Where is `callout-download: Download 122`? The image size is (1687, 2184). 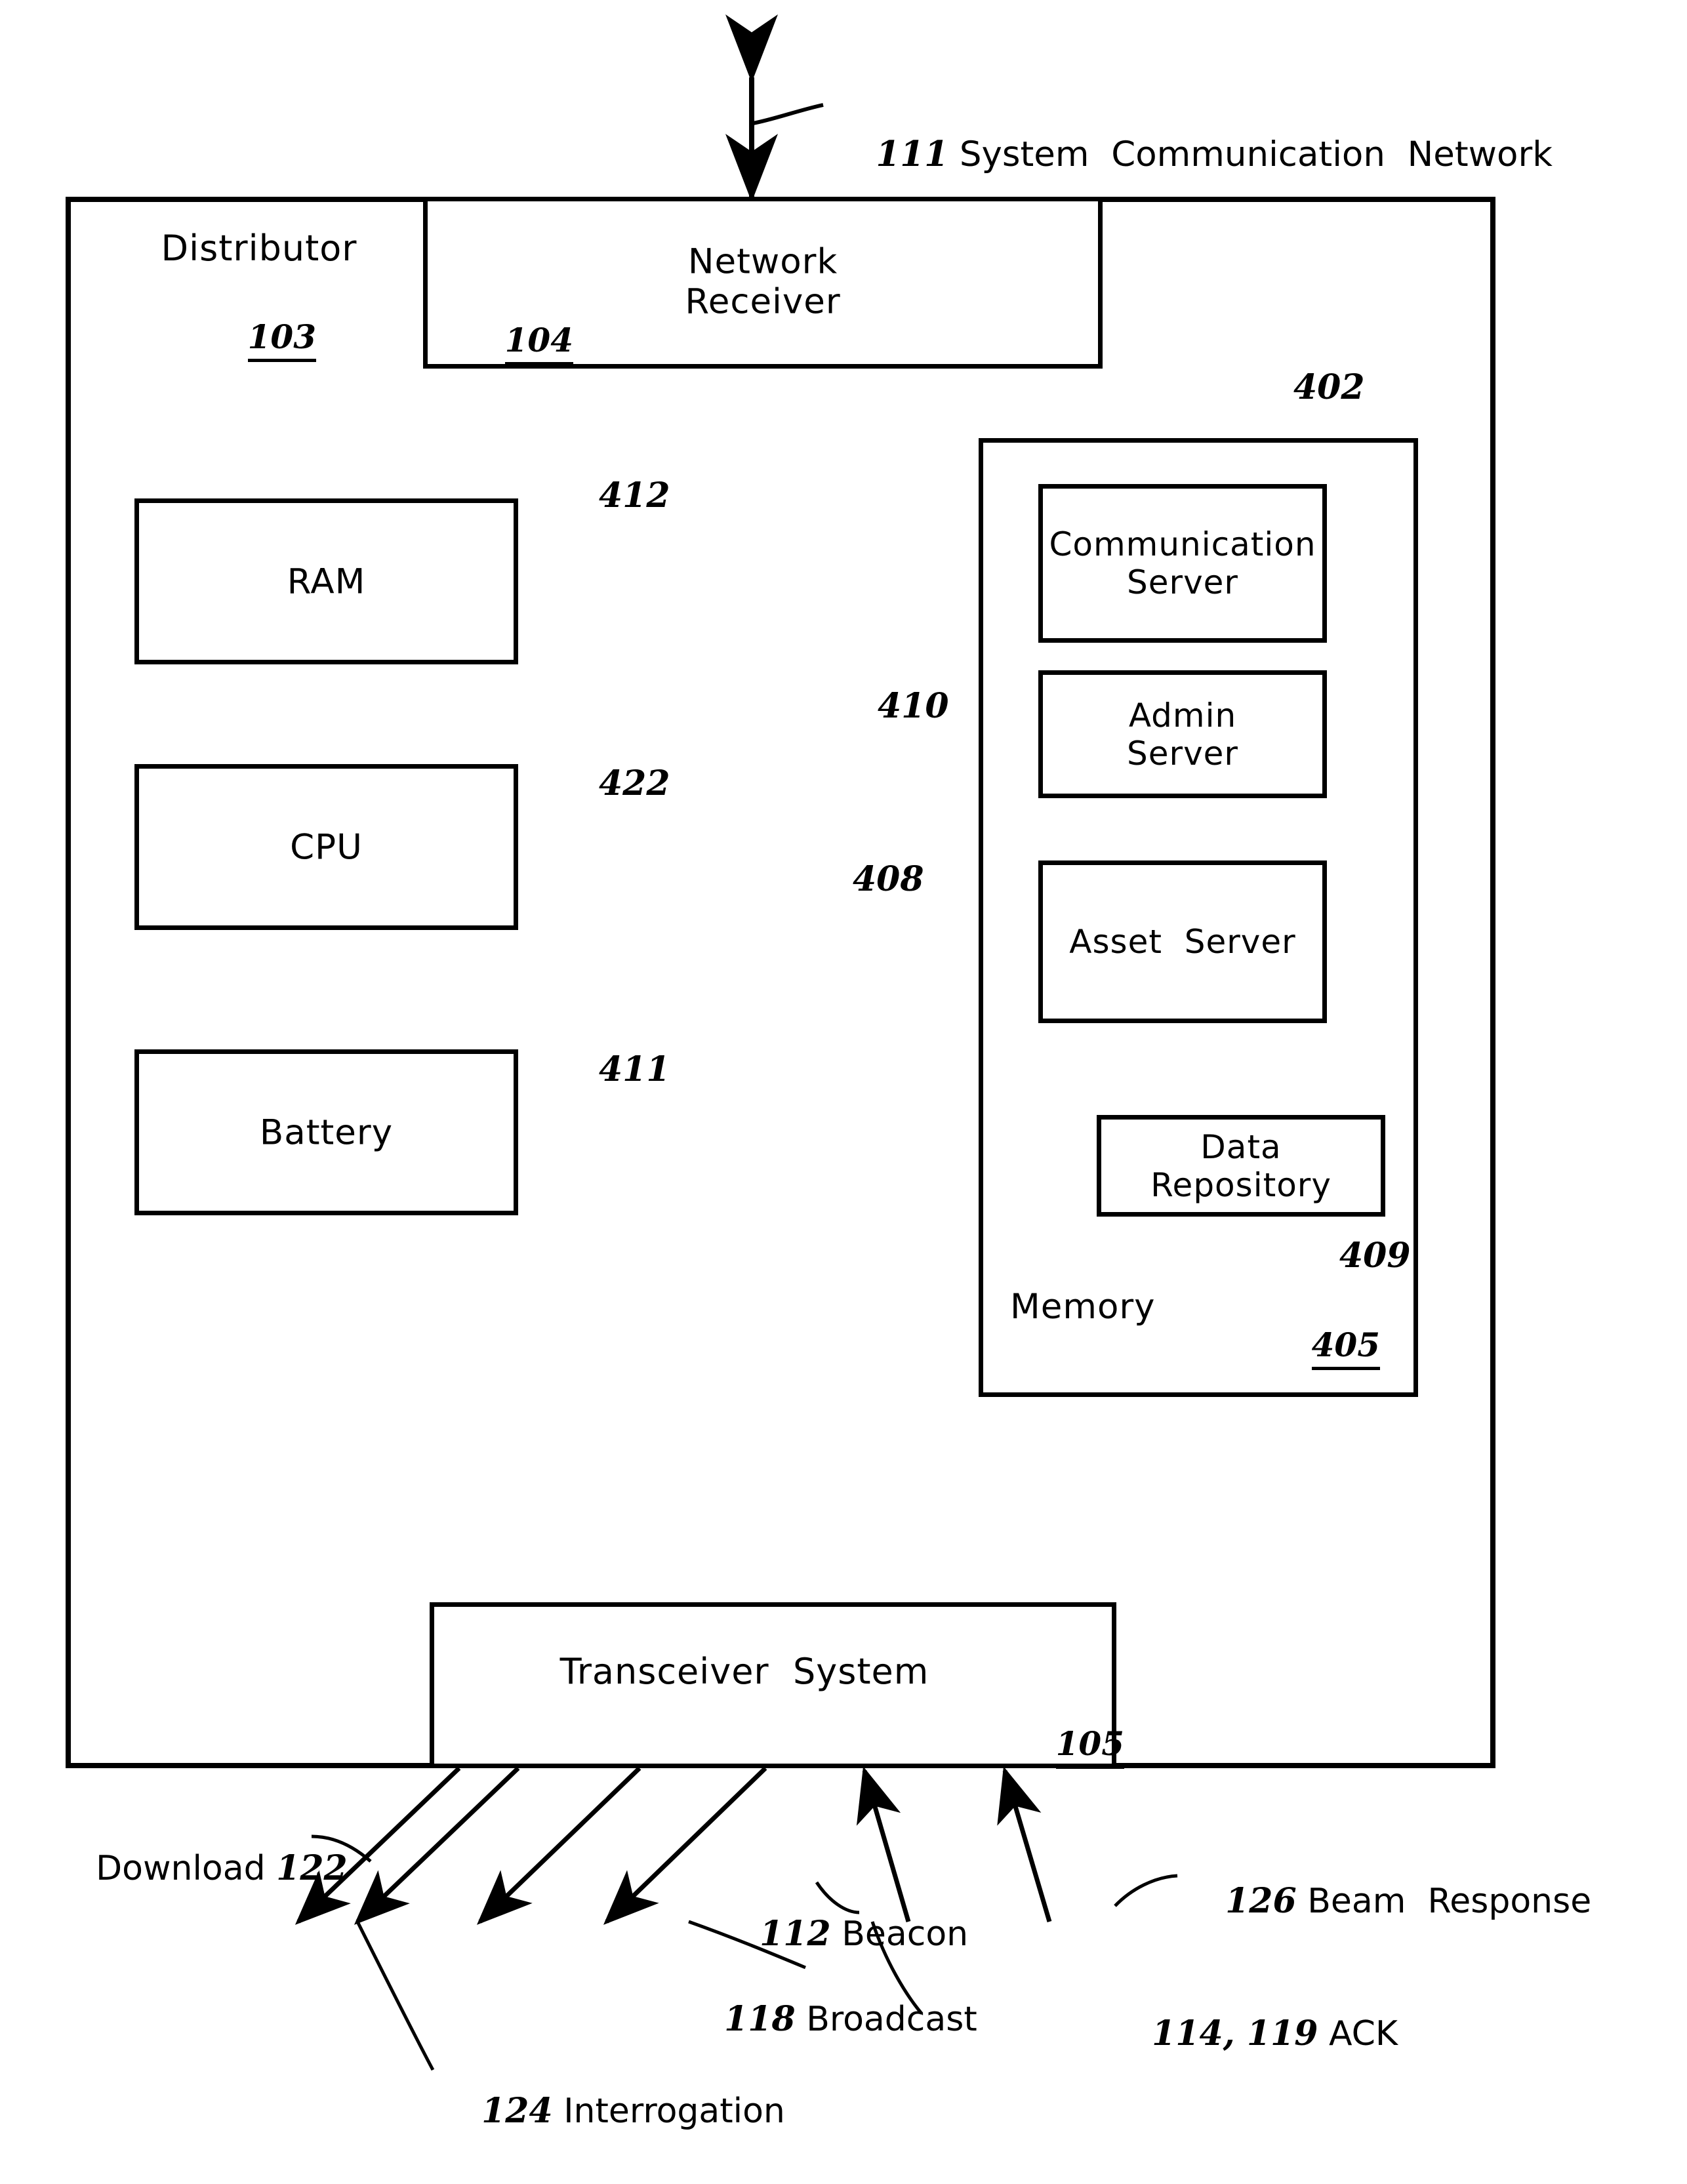
callout-download: Download 122 is located at coordinates (200, 1868).